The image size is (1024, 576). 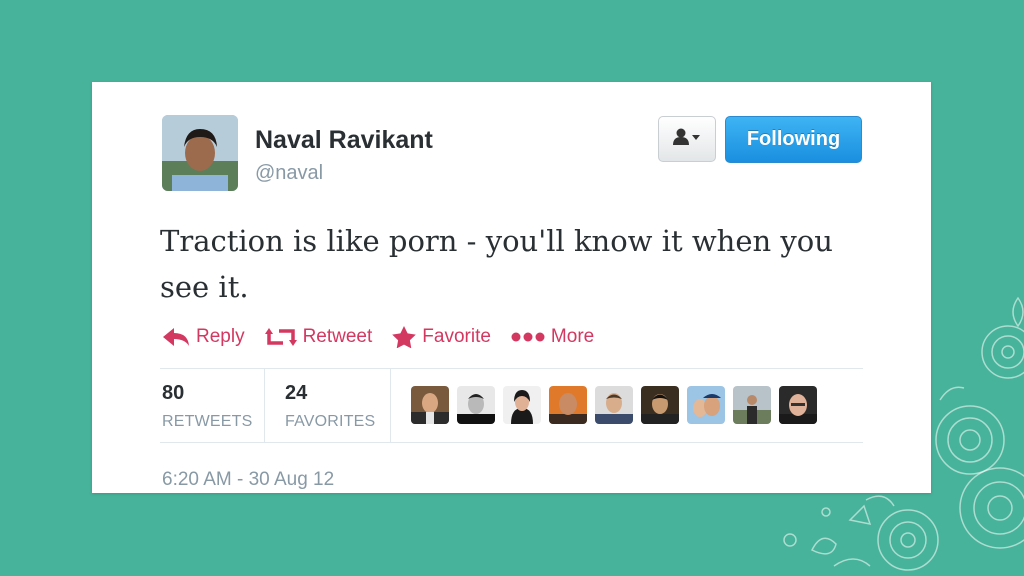 I want to click on more-label: More, so click(x=572, y=336).